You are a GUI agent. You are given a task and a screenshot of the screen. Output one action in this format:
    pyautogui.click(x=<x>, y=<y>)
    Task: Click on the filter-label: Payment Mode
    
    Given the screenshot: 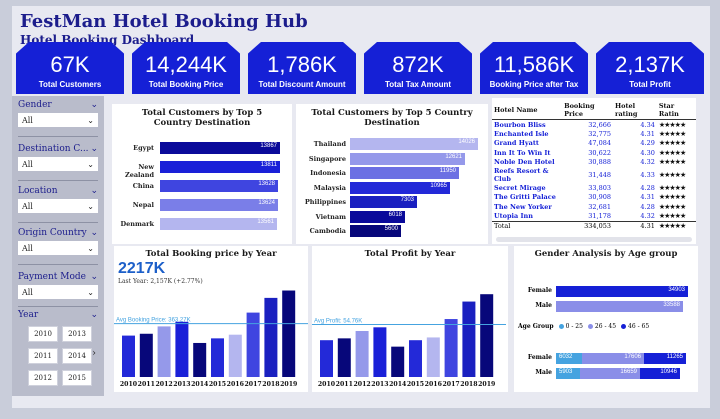 What is the action you would take?
    pyautogui.click(x=52, y=277)
    